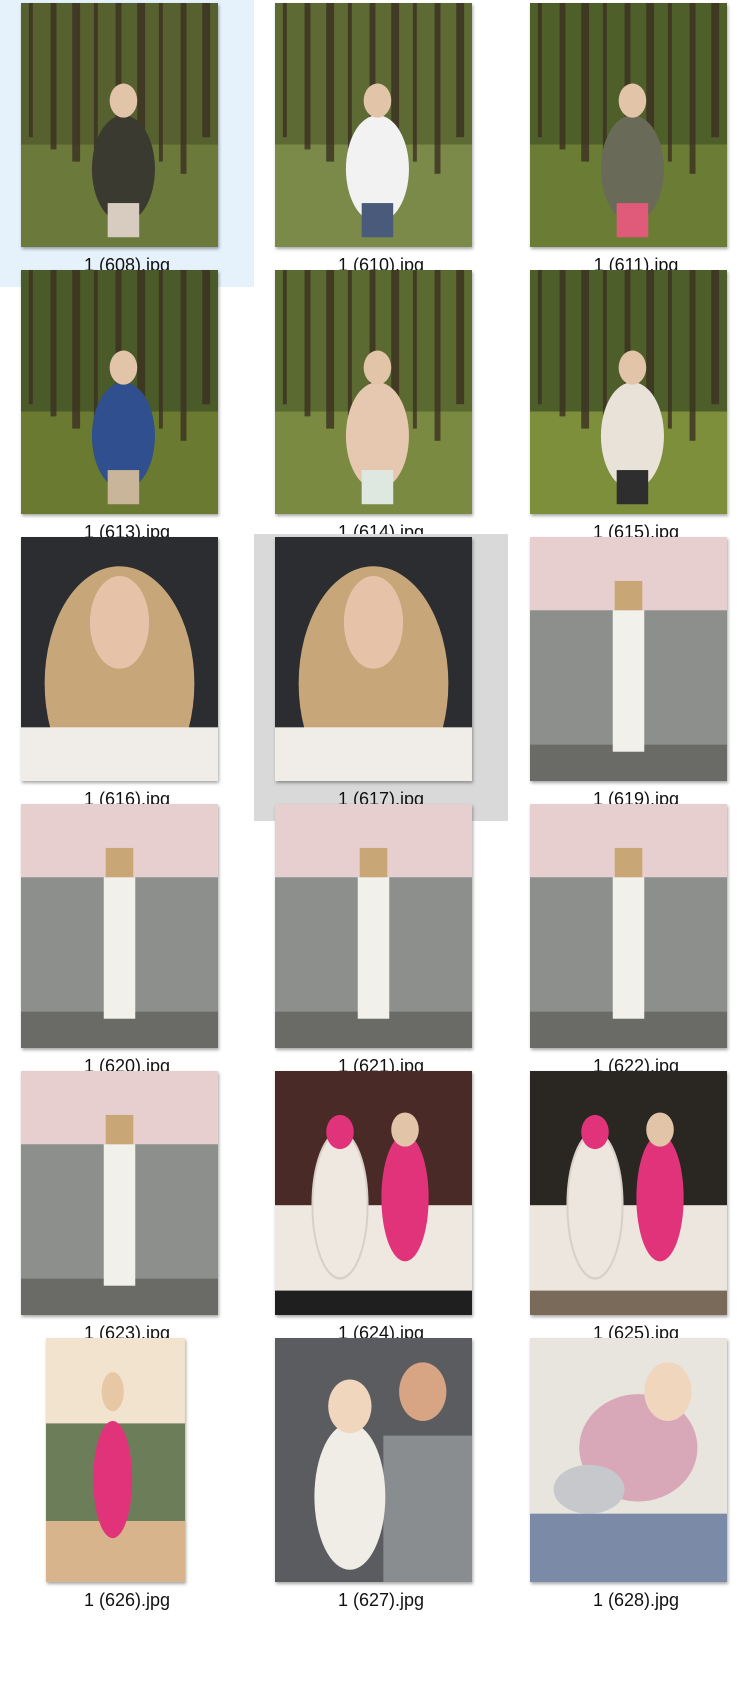 This screenshot has height=1705, width=753. I want to click on file-item: 1 (611).jpg, so click(631, 143).